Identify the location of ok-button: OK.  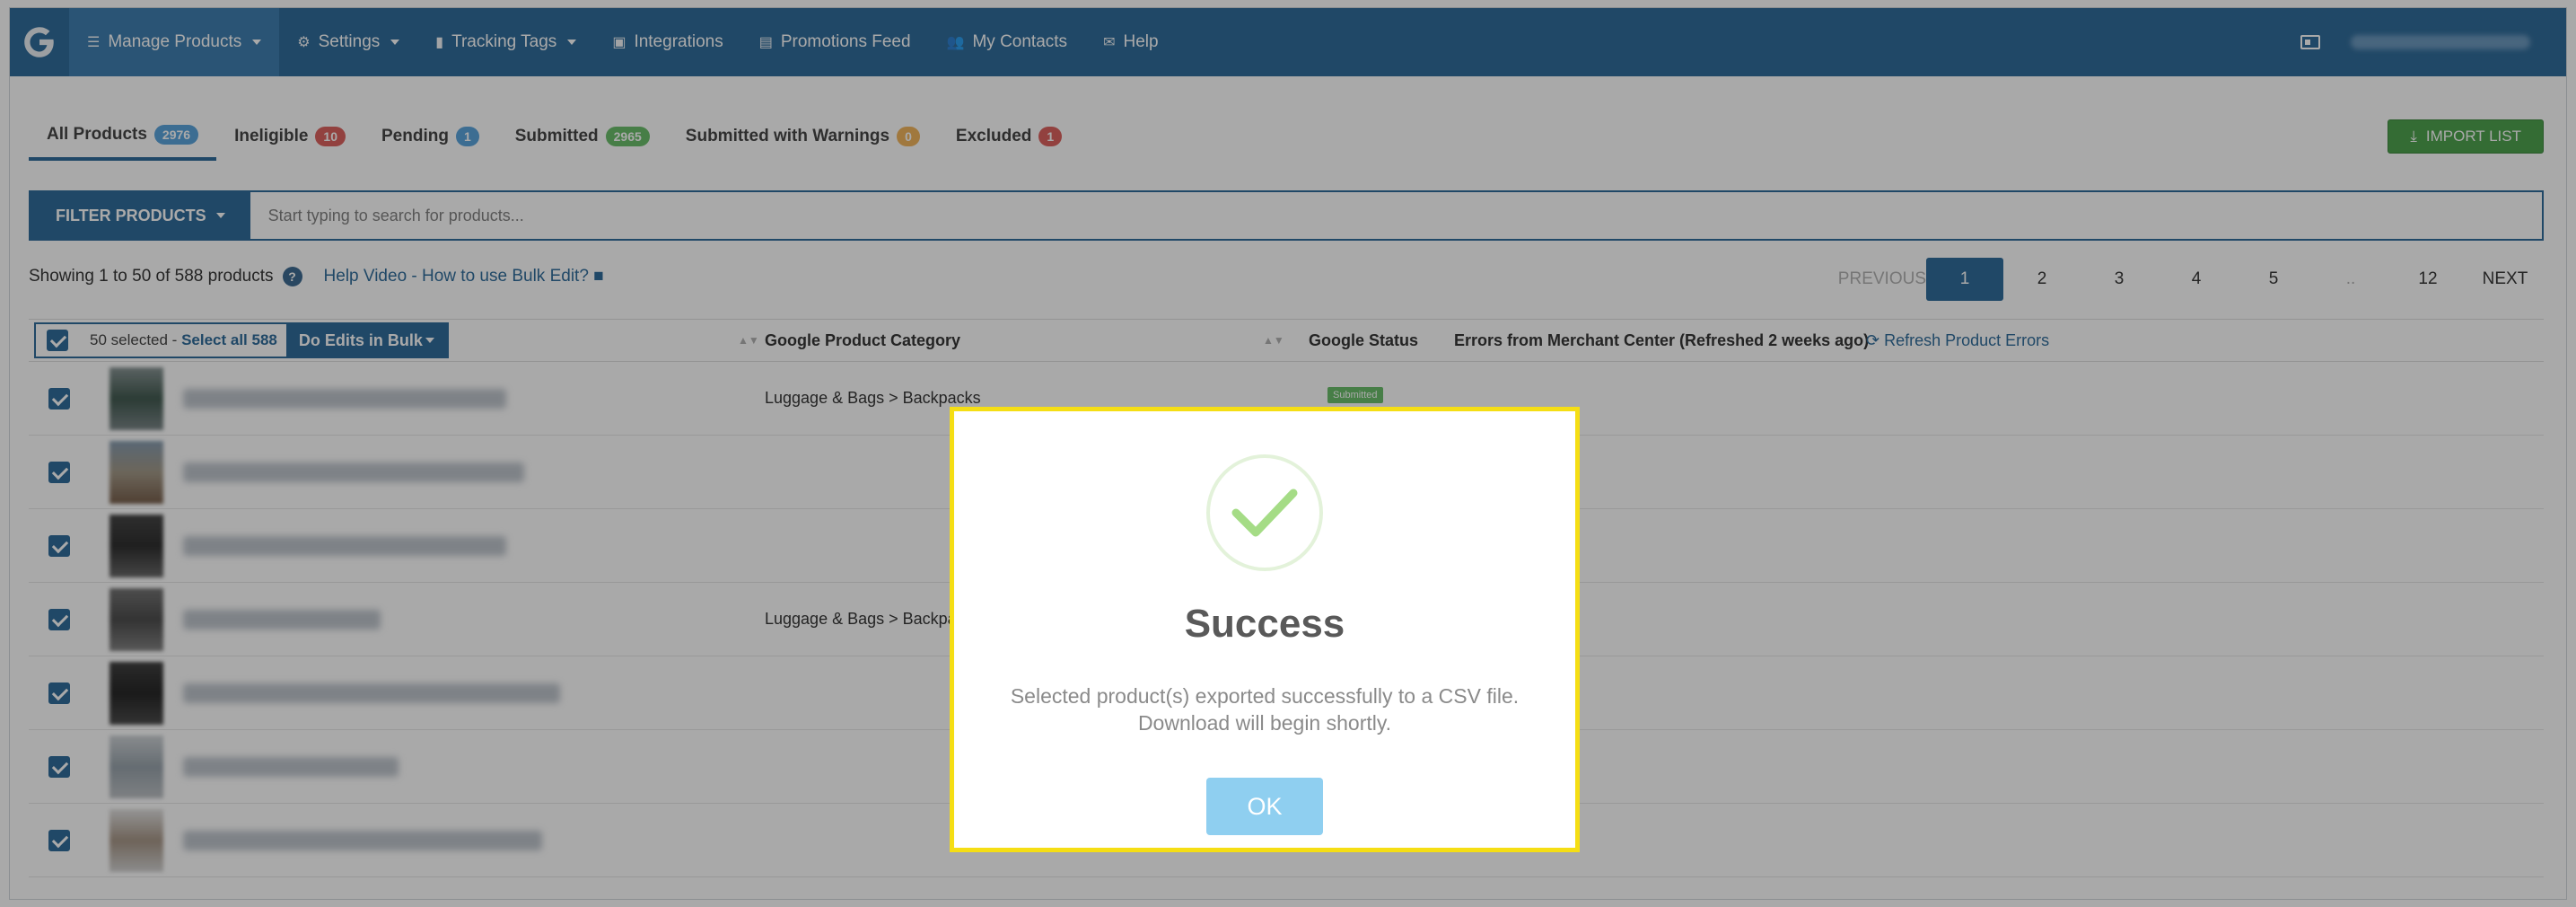
(1264, 806).